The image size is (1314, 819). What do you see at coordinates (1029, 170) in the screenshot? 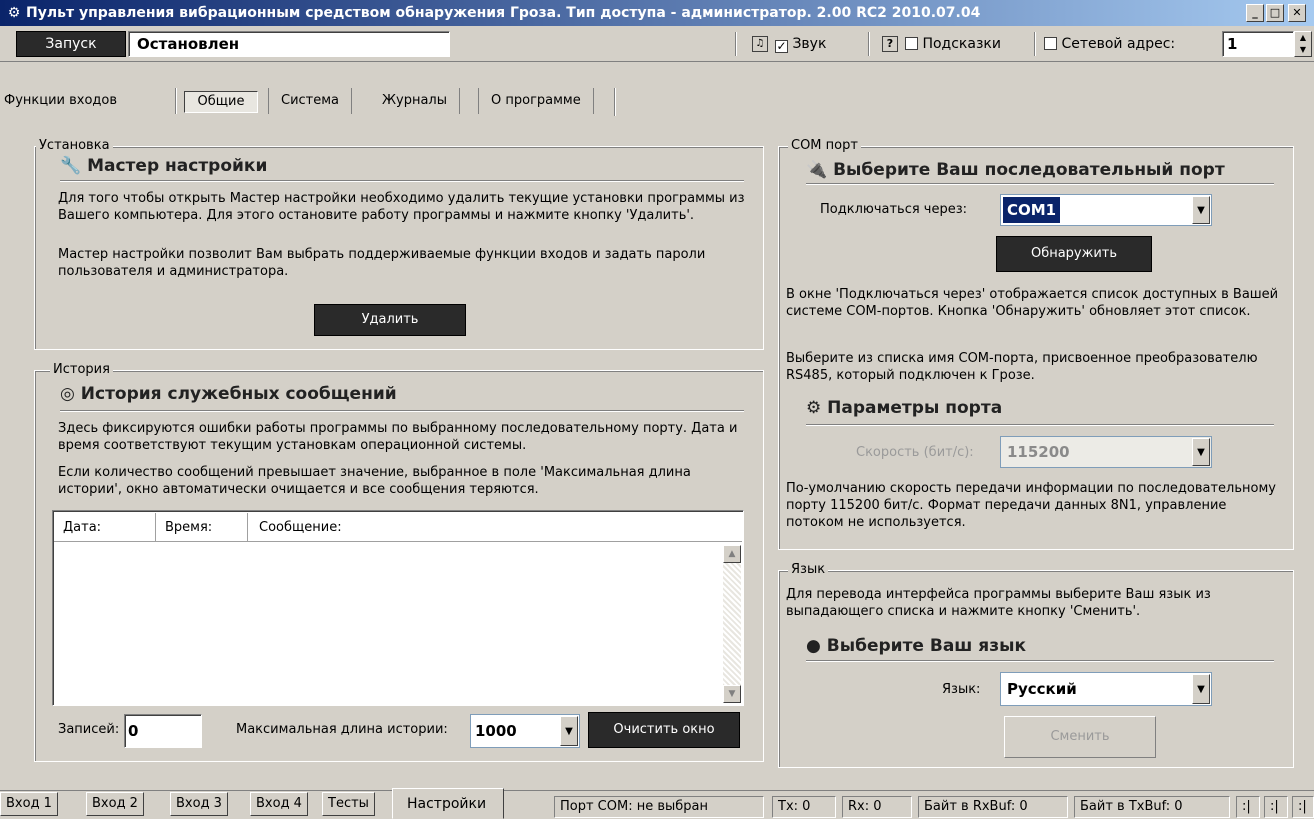
I see `com-heading-text: Выберите Ваш последовательный порт` at bounding box center [1029, 170].